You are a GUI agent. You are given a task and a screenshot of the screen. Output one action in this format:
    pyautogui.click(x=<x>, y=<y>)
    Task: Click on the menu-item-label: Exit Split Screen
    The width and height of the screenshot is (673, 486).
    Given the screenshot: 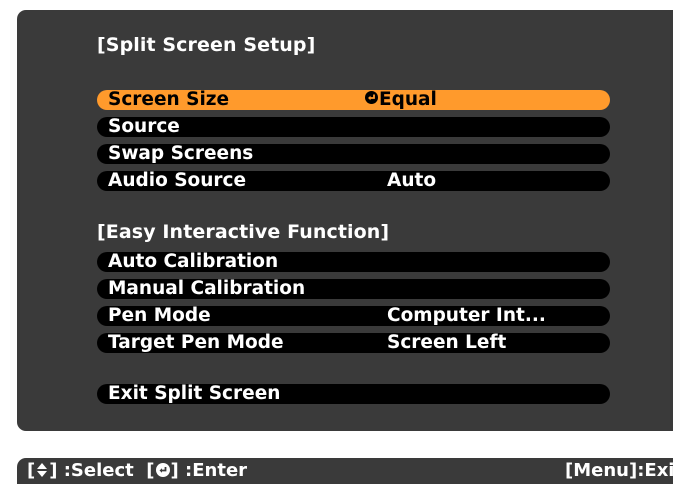 What is the action you would take?
    pyautogui.click(x=194, y=393)
    